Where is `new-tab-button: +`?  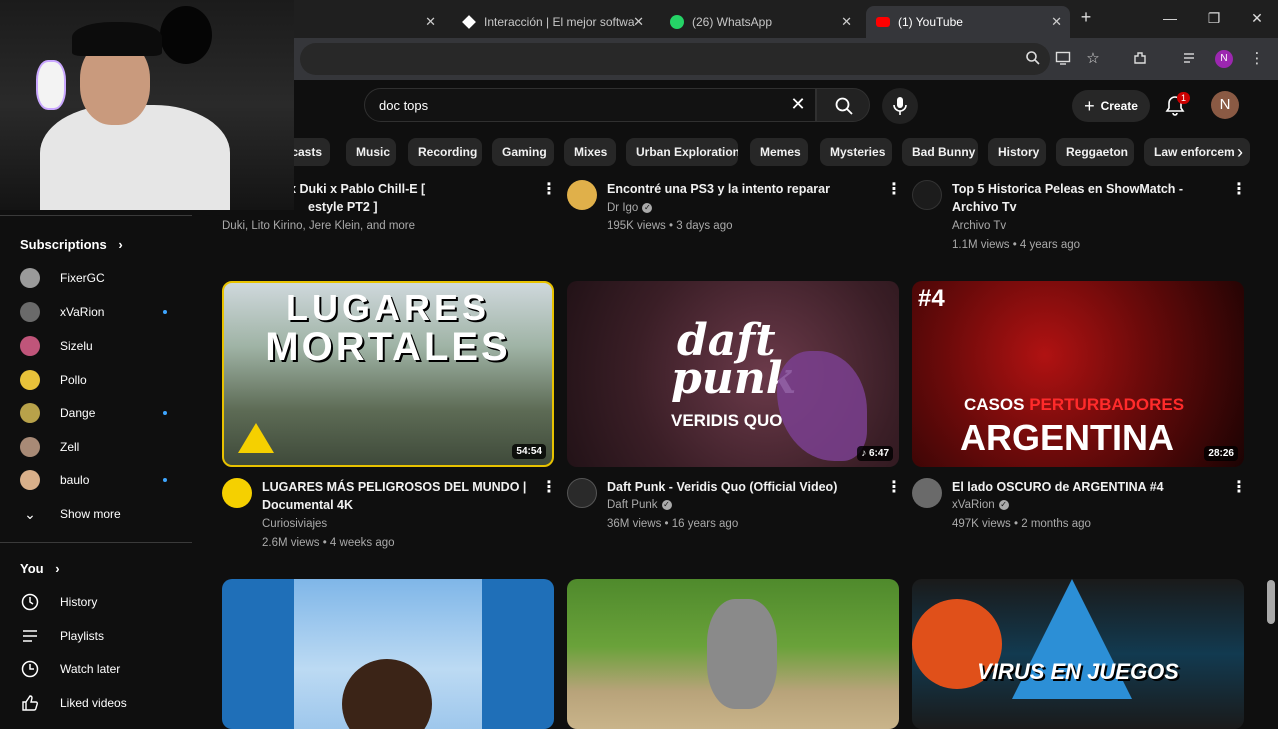
new-tab-button: + is located at coordinates (1086, 17).